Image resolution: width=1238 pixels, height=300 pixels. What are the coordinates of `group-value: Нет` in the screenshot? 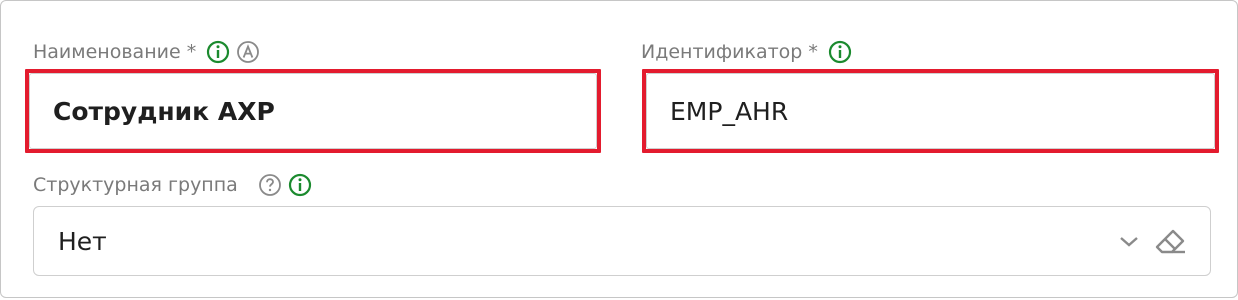 It's located at (82, 241).